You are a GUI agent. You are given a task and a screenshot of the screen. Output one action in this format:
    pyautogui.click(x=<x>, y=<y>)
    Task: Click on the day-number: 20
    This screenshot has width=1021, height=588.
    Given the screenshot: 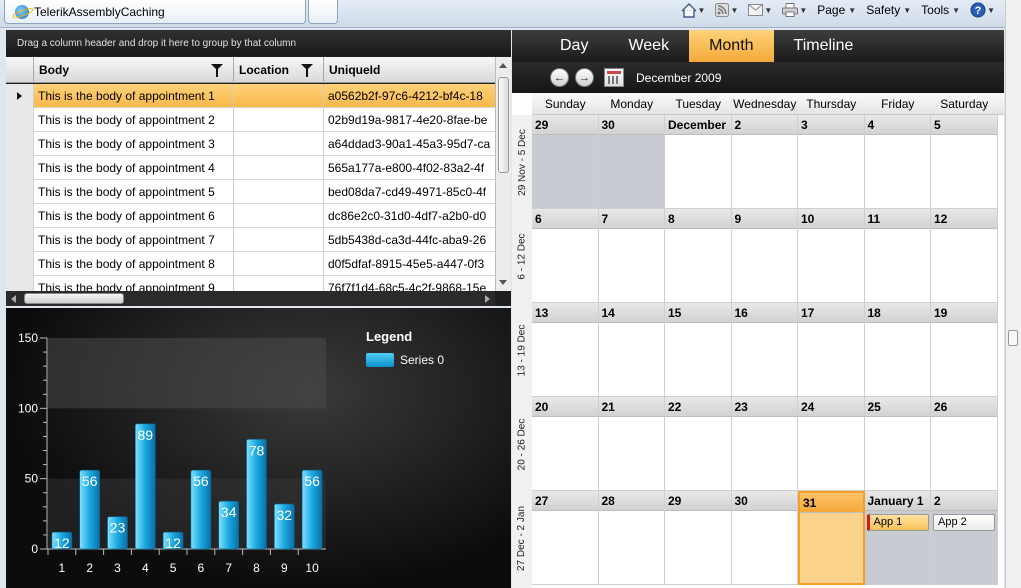 What is the action you would take?
    pyautogui.click(x=565, y=407)
    